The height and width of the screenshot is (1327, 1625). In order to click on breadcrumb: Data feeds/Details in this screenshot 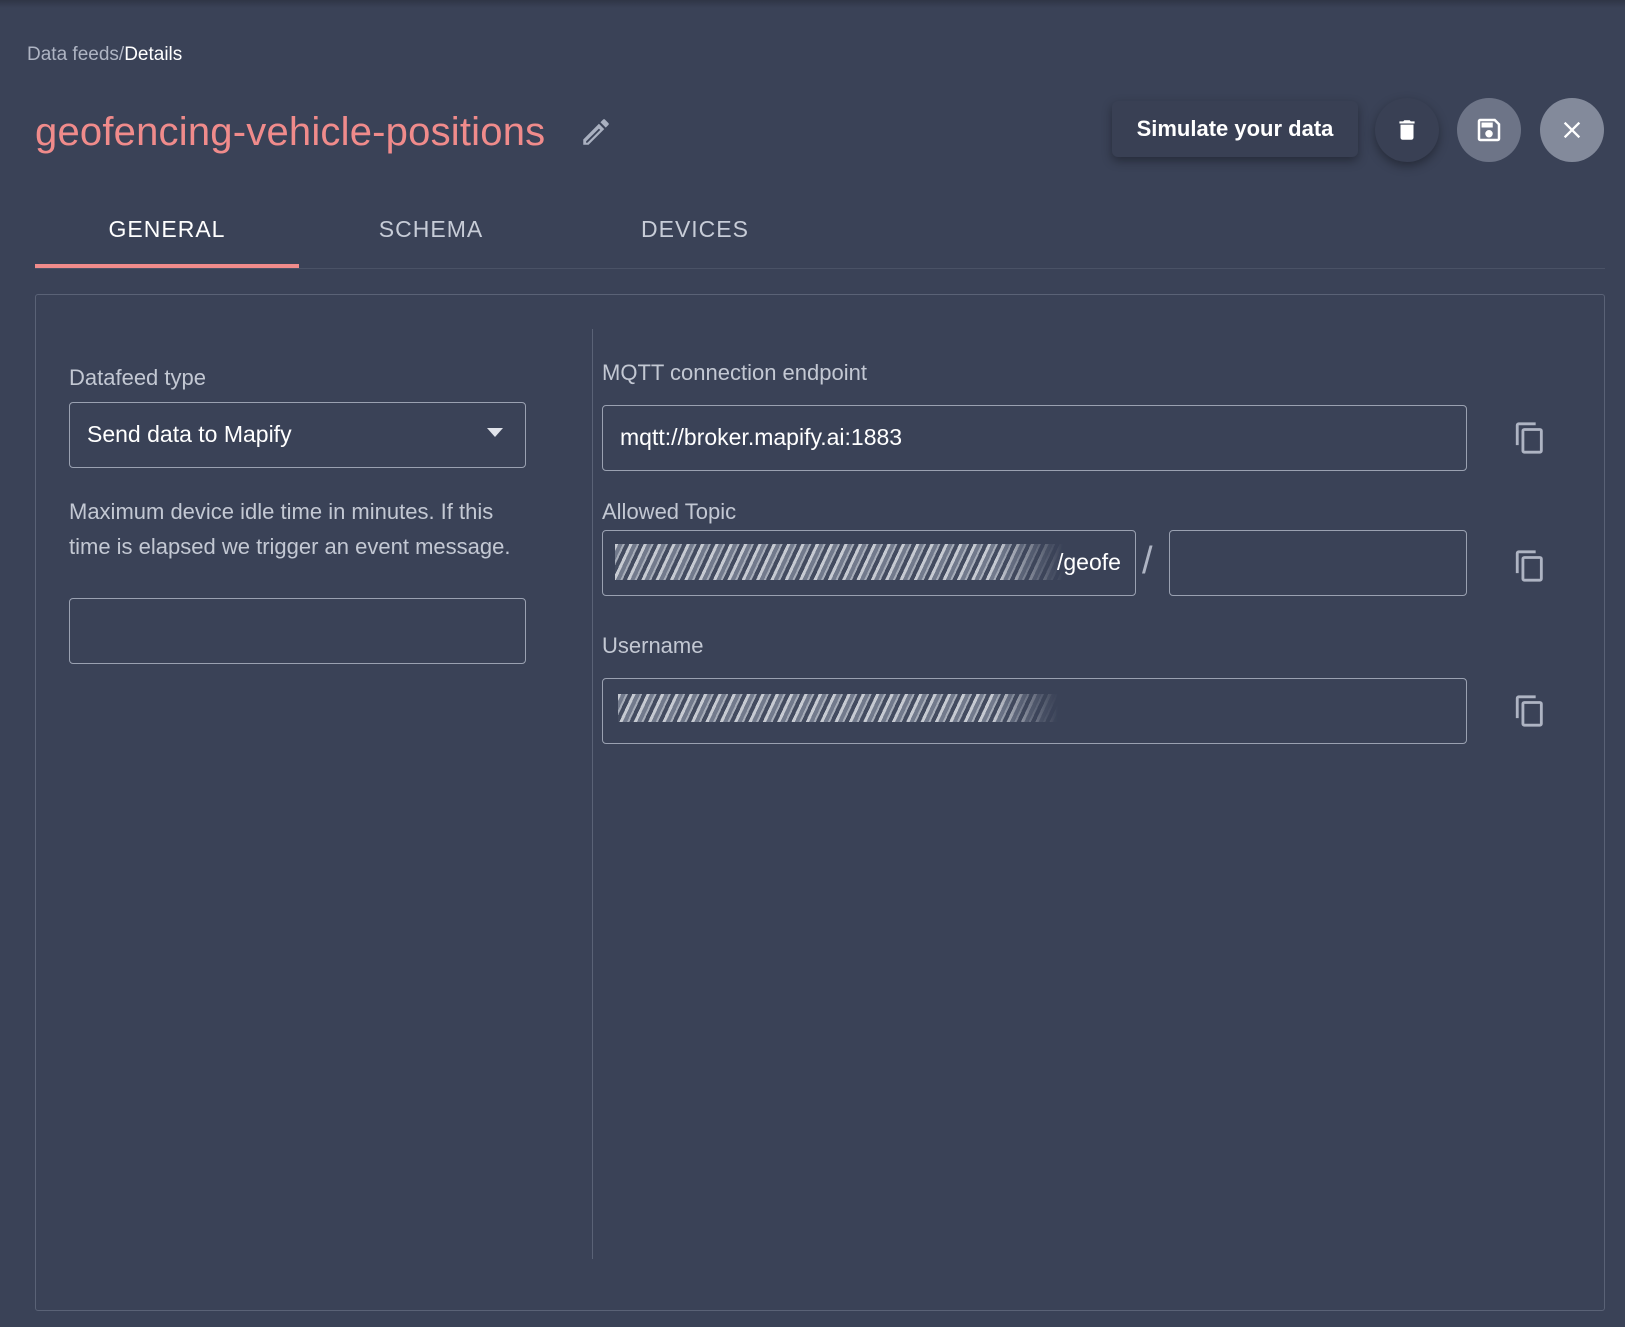, I will do `click(104, 55)`.